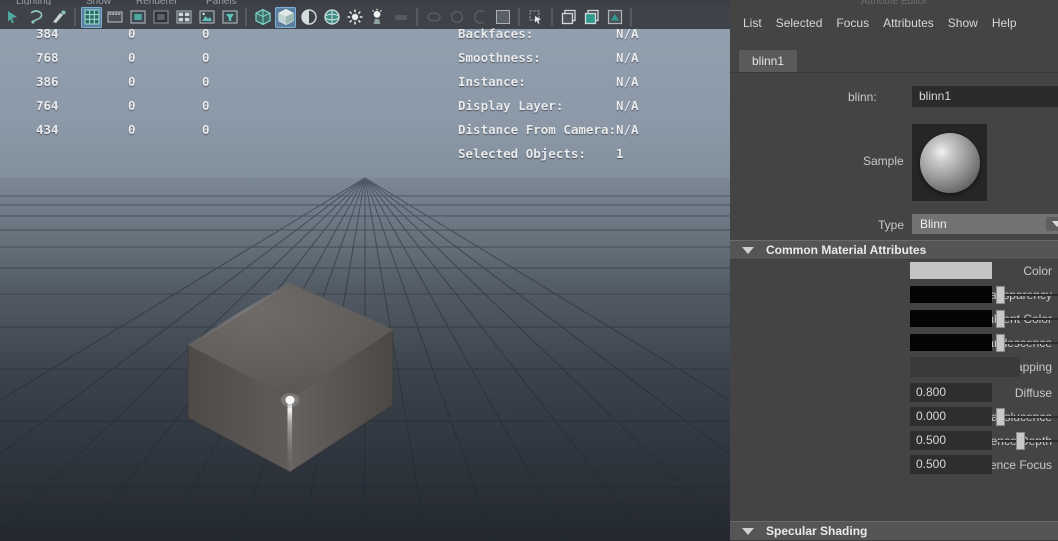  Describe the element at coordinates (614, 17) in the screenshot. I see `exposure-icon` at that location.